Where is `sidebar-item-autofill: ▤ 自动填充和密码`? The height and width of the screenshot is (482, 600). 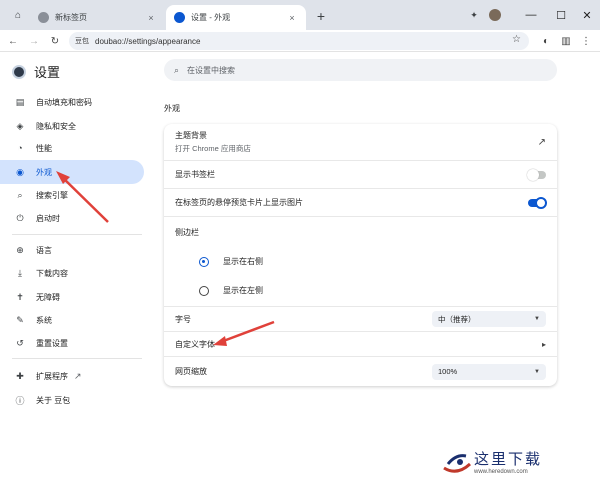
sidebar-item-autofill: ▤ 自动填充和密码 is located at coordinates (72, 102).